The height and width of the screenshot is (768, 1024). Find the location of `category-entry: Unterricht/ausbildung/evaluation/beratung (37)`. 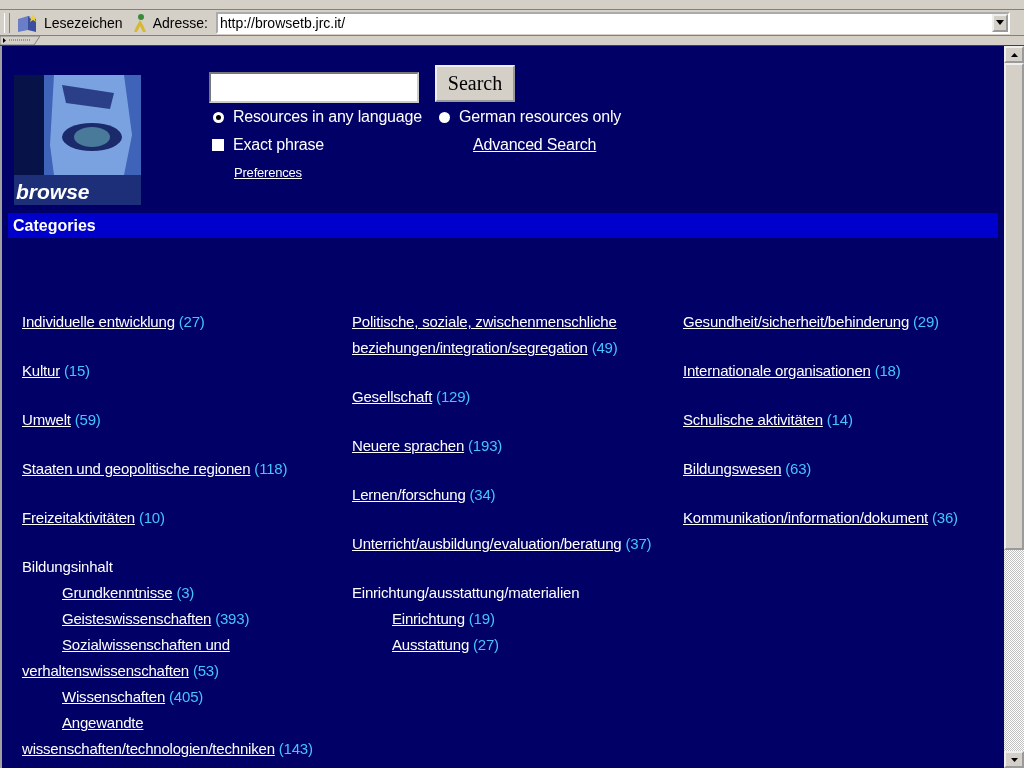

category-entry: Unterricht/ausbildung/evaluation/beratung (37) is located at coordinates (502, 544).